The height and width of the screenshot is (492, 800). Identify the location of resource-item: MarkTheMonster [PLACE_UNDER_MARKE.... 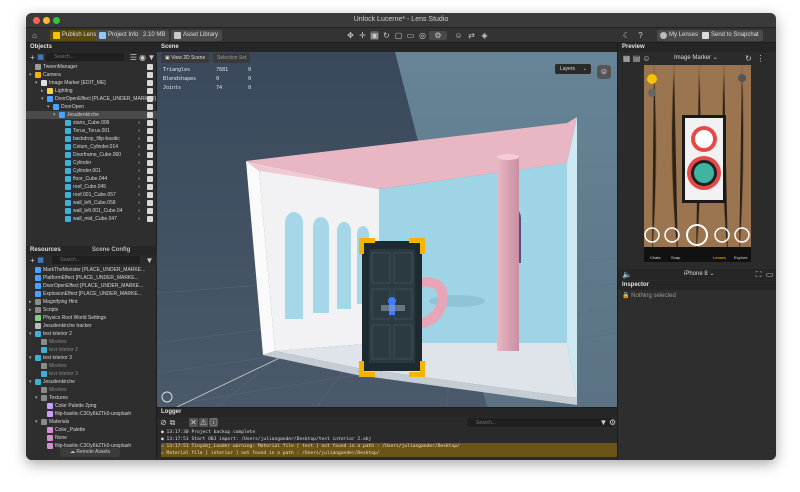
(91, 270).